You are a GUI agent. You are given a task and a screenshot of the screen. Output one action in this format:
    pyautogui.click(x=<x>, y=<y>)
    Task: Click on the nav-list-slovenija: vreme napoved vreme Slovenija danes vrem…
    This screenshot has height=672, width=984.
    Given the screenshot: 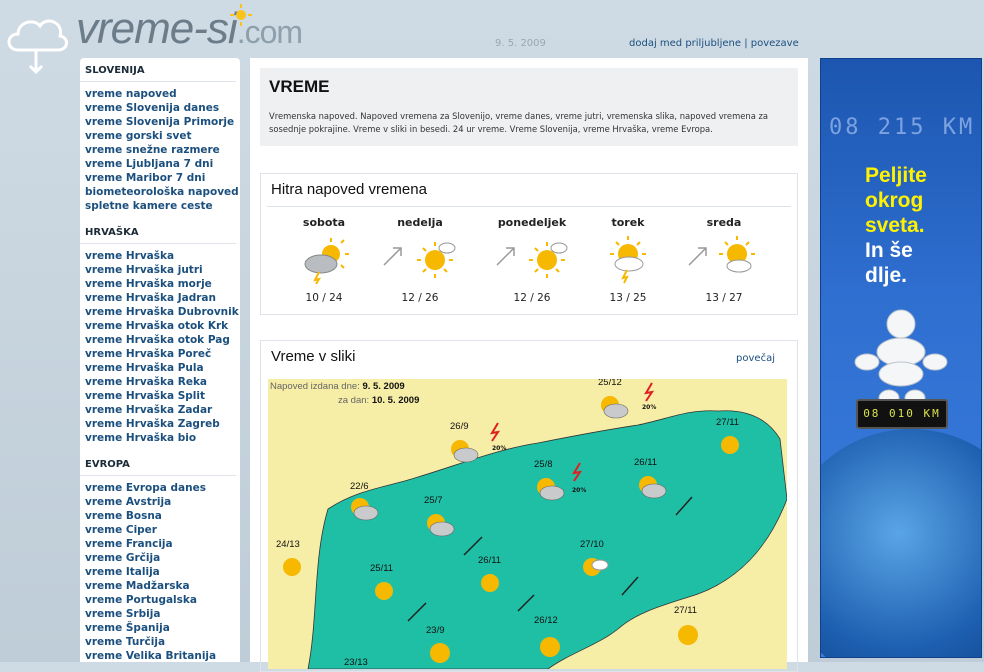 What is the action you would take?
    pyautogui.click(x=160, y=150)
    